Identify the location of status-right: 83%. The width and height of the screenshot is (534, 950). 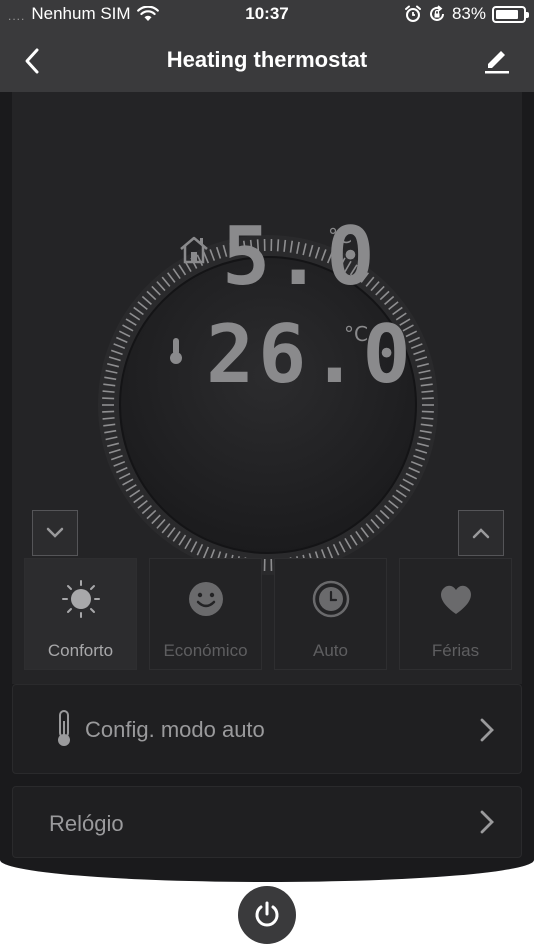
(466, 14).